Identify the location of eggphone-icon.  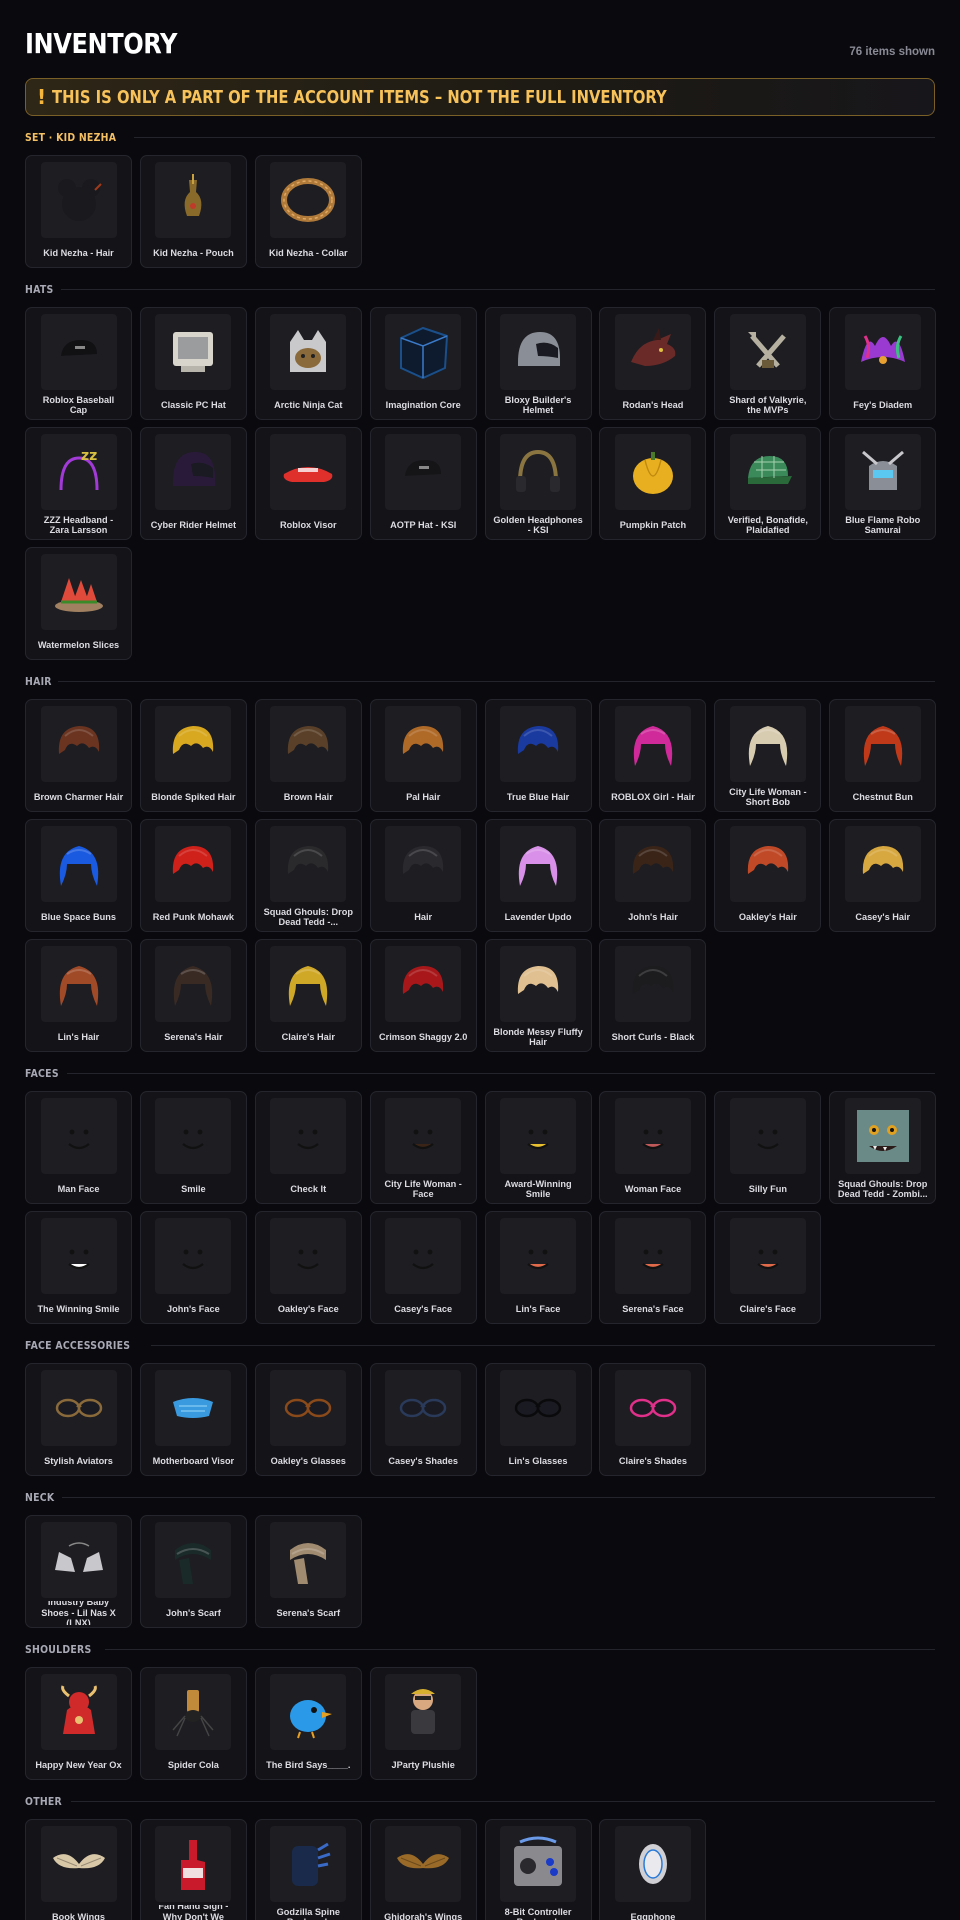
(652, 1864).